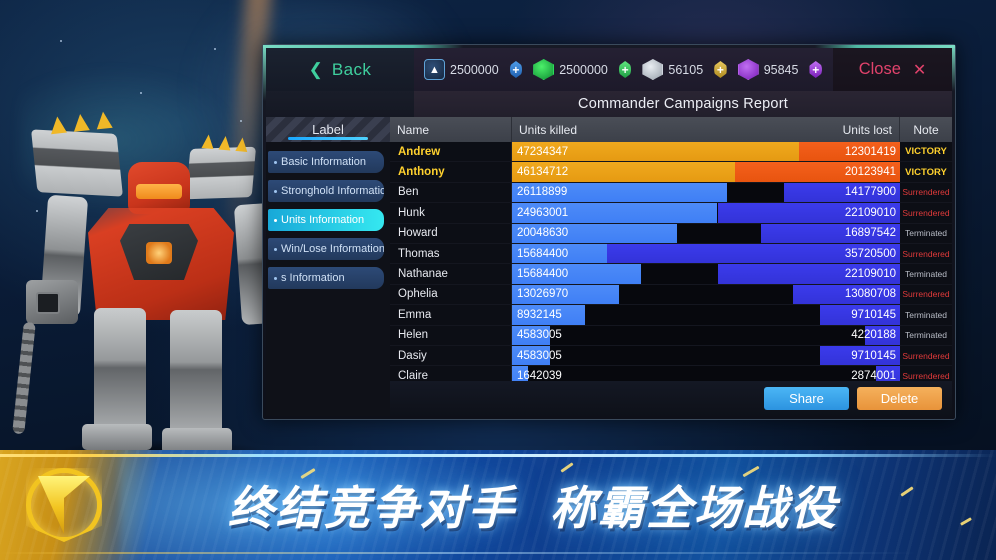 The height and width of the screenshot is (560, 996). I want to click on bar-units-killed: 13026970, so click(565, 294).